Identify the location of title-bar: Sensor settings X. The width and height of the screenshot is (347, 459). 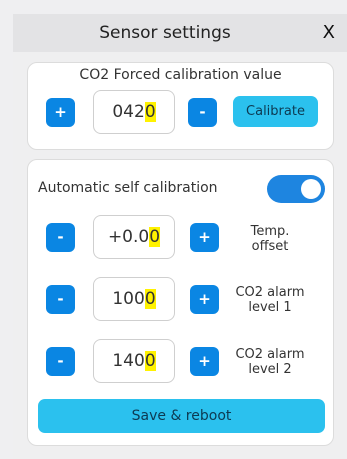
(180, 33).